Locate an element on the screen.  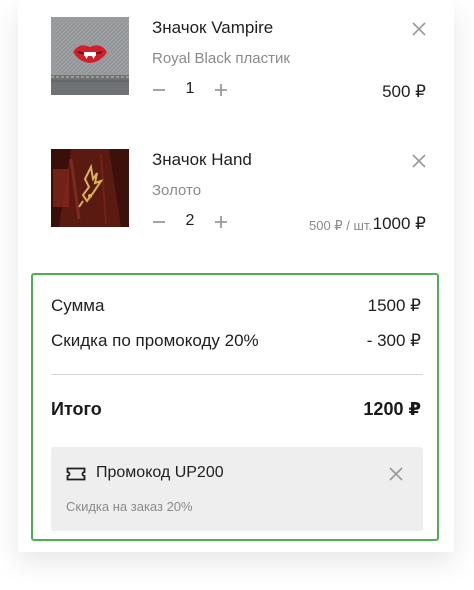
discount-label: Скидка по промокоду 20% is located at coordinates (155, 340).